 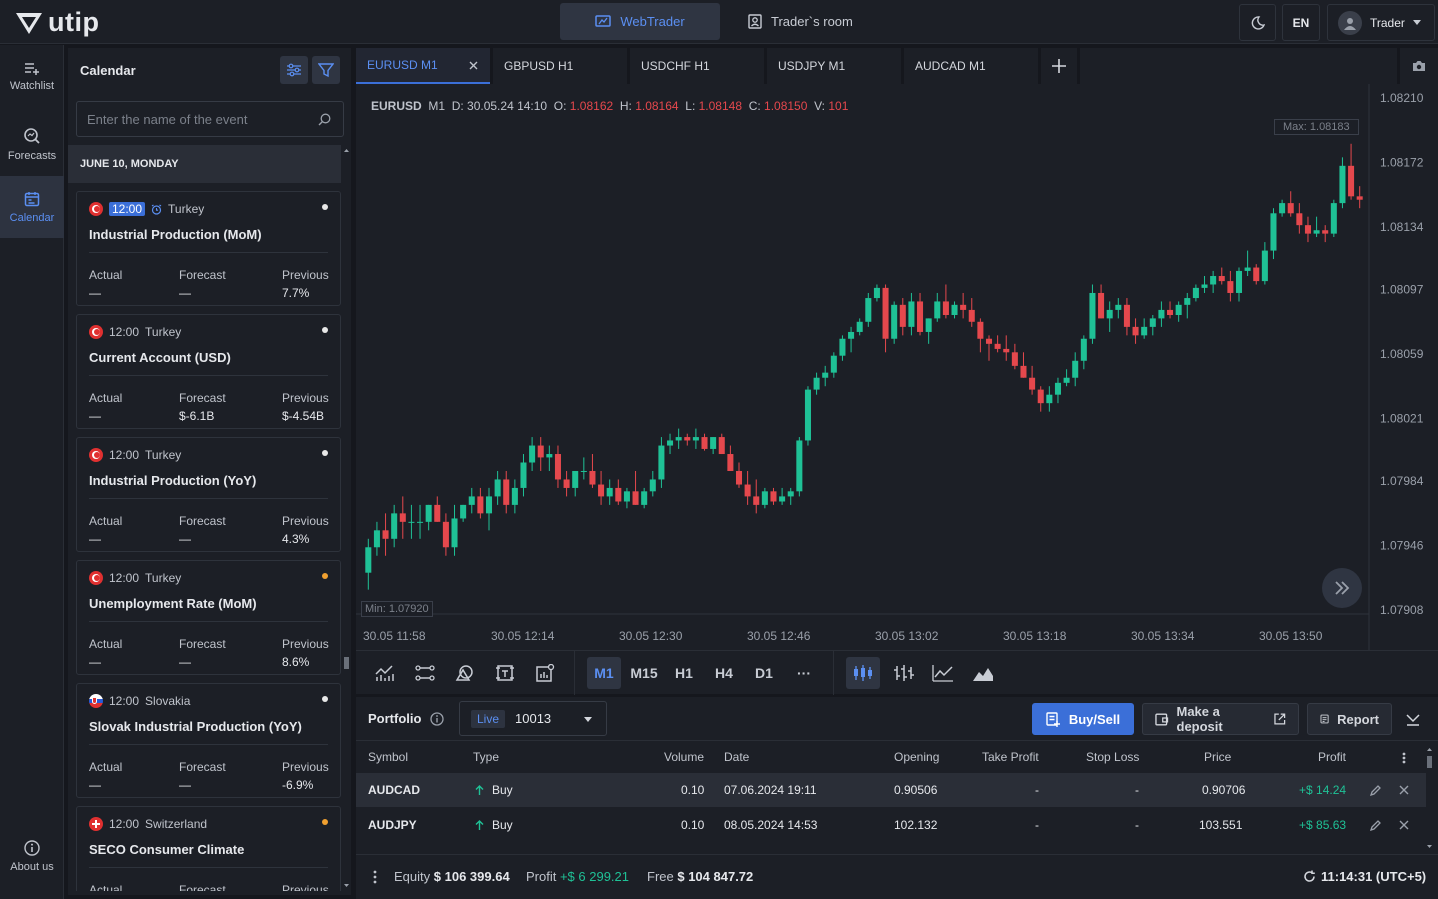 I want to click on screenshot-button, so click(x=1419, y=66).